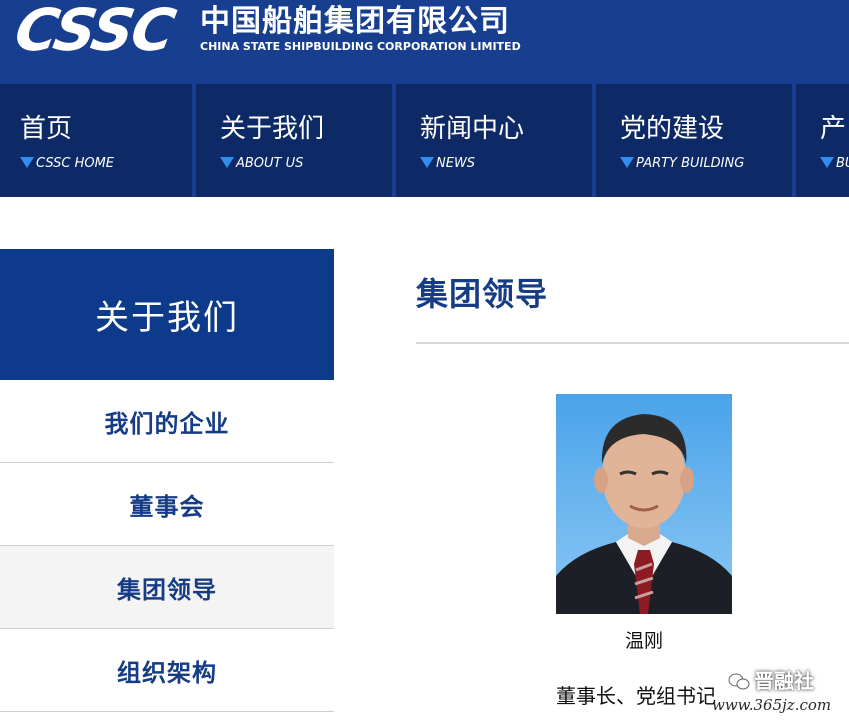 Image resolution: width=849 pixels, height=720 pixels. Describe the element at coordinates (772, 705) in the screenshot. I see `watermark-url: www.365jz.com` at that location.